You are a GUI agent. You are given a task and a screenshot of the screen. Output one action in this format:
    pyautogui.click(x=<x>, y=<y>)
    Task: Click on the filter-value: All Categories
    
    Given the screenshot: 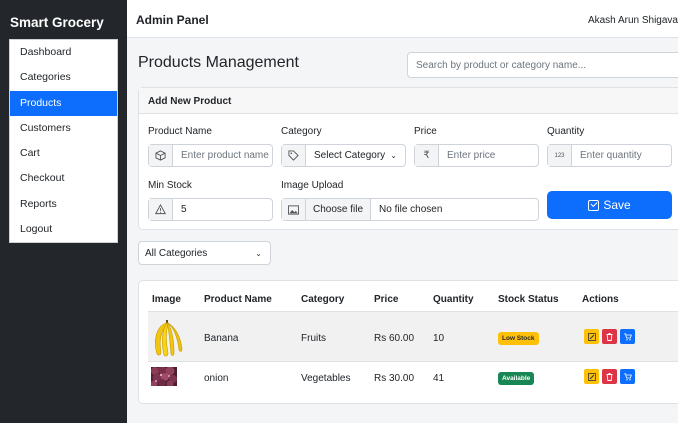 What is the action you would take?
    pyautogui.click(x=176, y=253)
    